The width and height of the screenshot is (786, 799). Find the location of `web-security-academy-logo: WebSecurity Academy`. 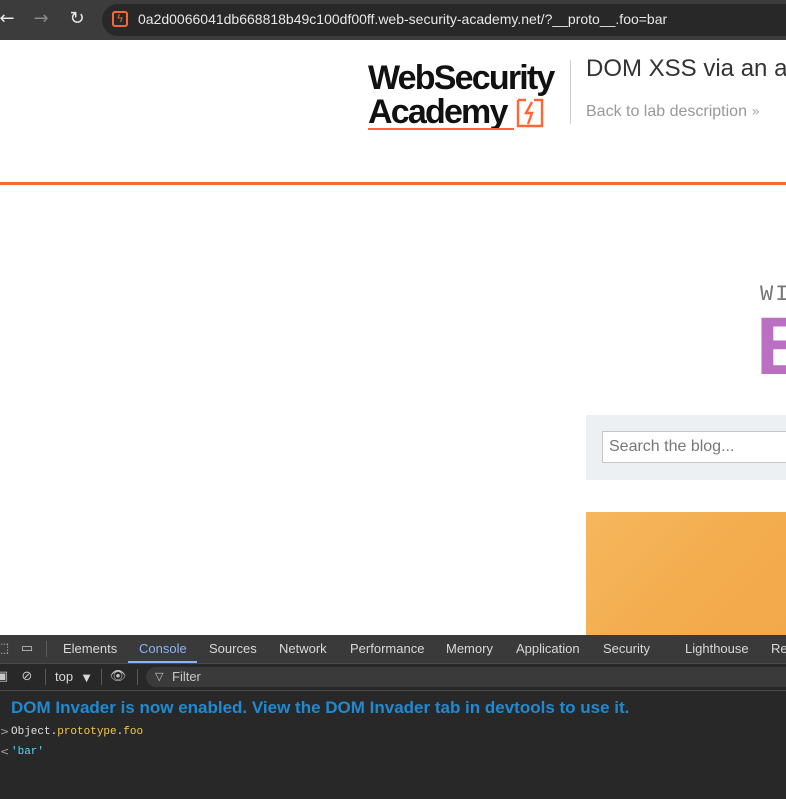

web-security-academy-logo: WebSecurity Academy is located at coordinates (468, 96).